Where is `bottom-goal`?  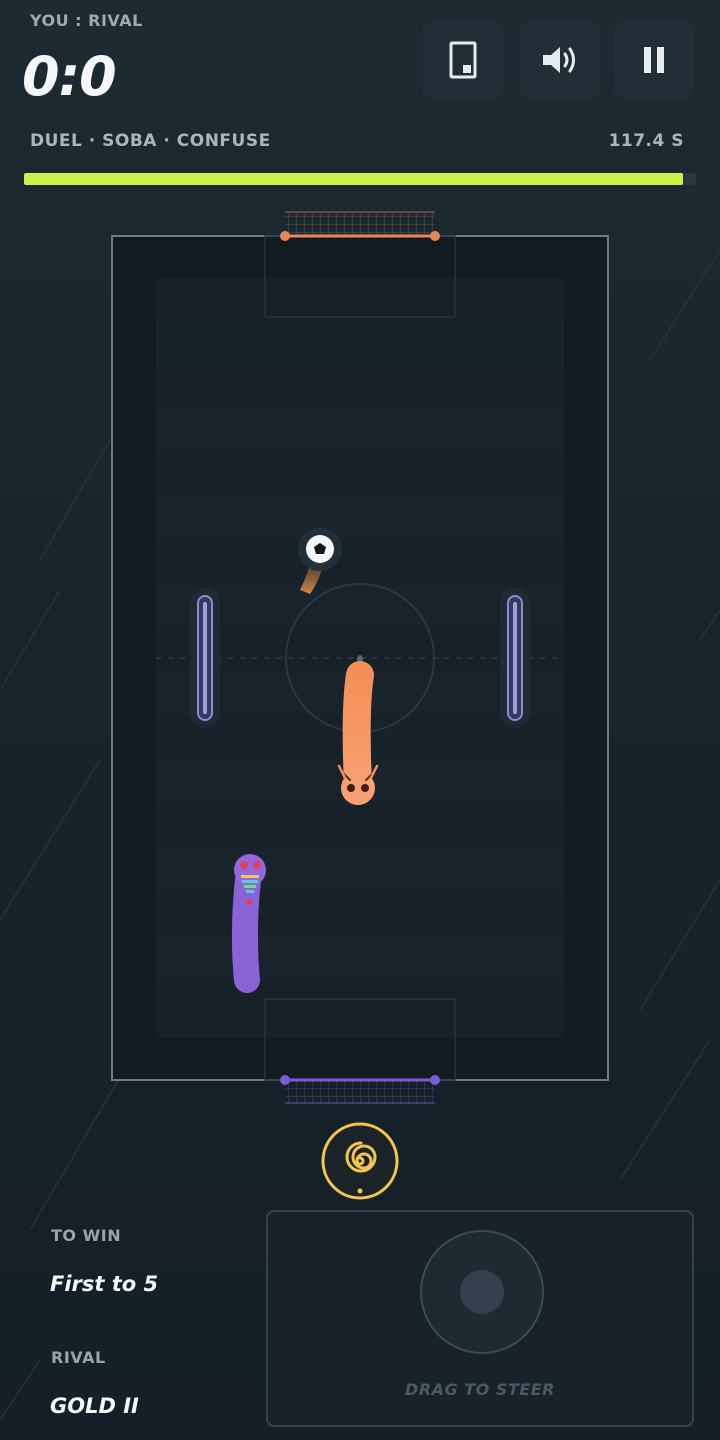 bottom-goal is located at coordinates (360, 1089).